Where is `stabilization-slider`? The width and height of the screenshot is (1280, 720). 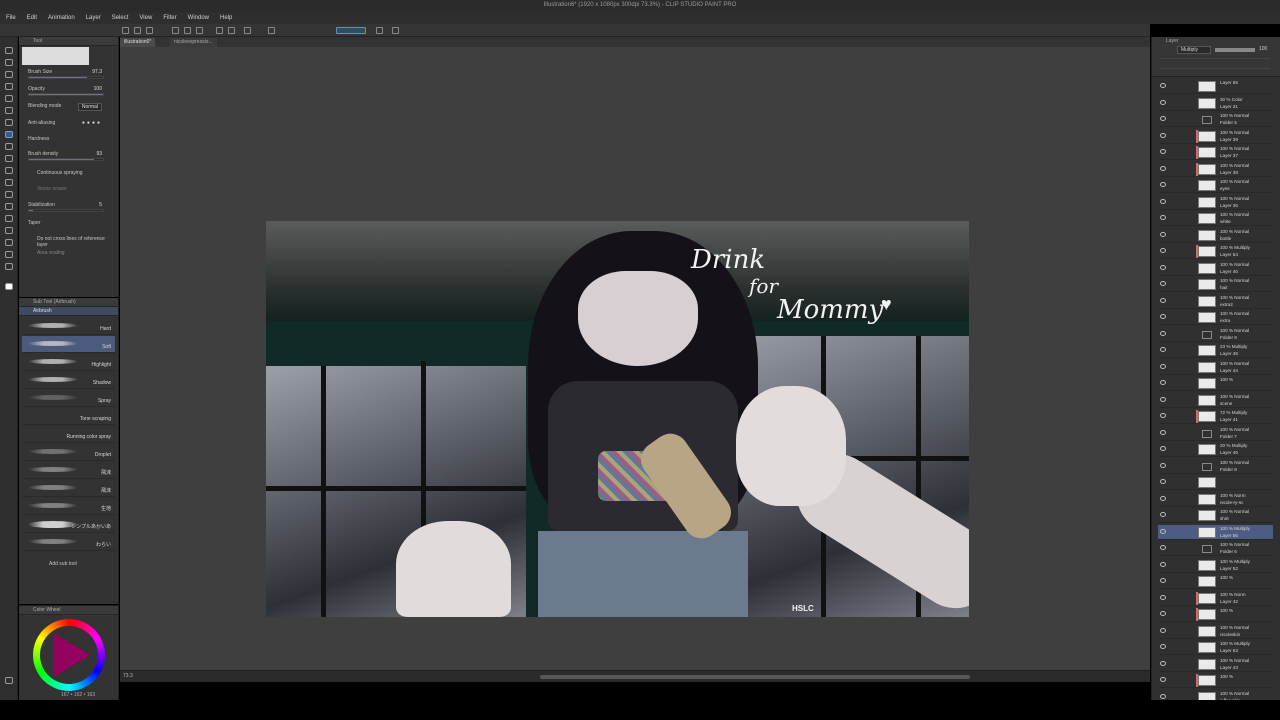 stabilization-slider is located at coordinates (66, 210).